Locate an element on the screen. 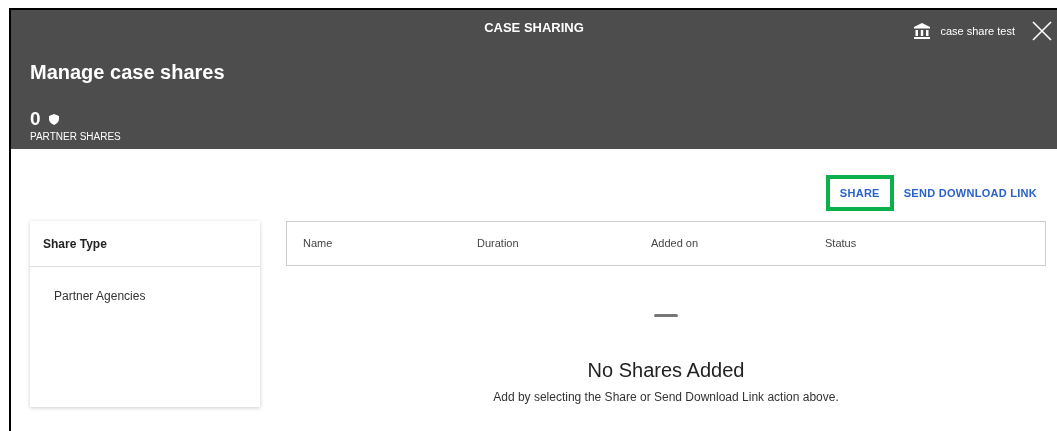  column-header: Duration is located at coordinates (498, 244).